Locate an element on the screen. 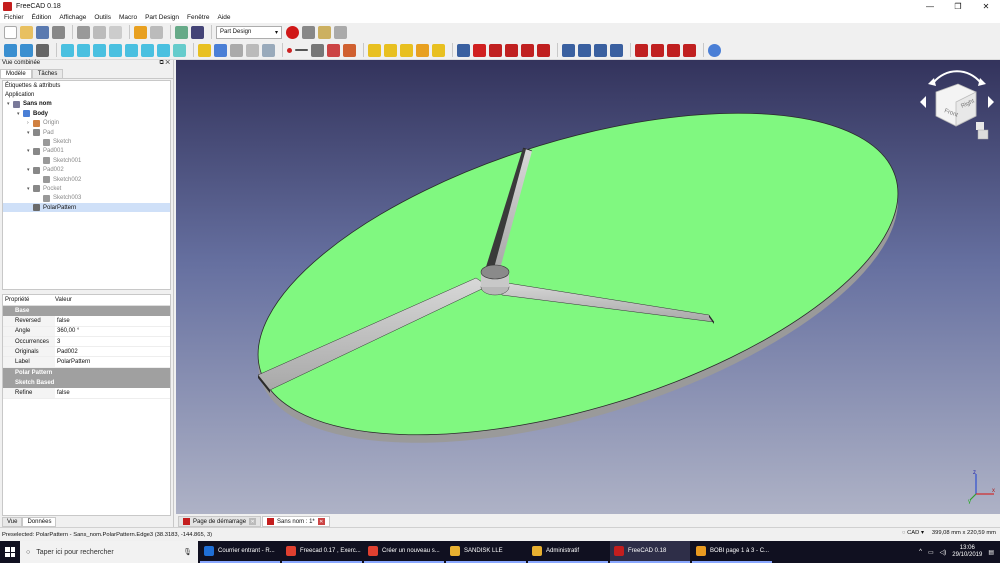 Image resolution: width=1000 pixels, height=563 pixels. whats-this-icon is located at coordinates (197, 32).